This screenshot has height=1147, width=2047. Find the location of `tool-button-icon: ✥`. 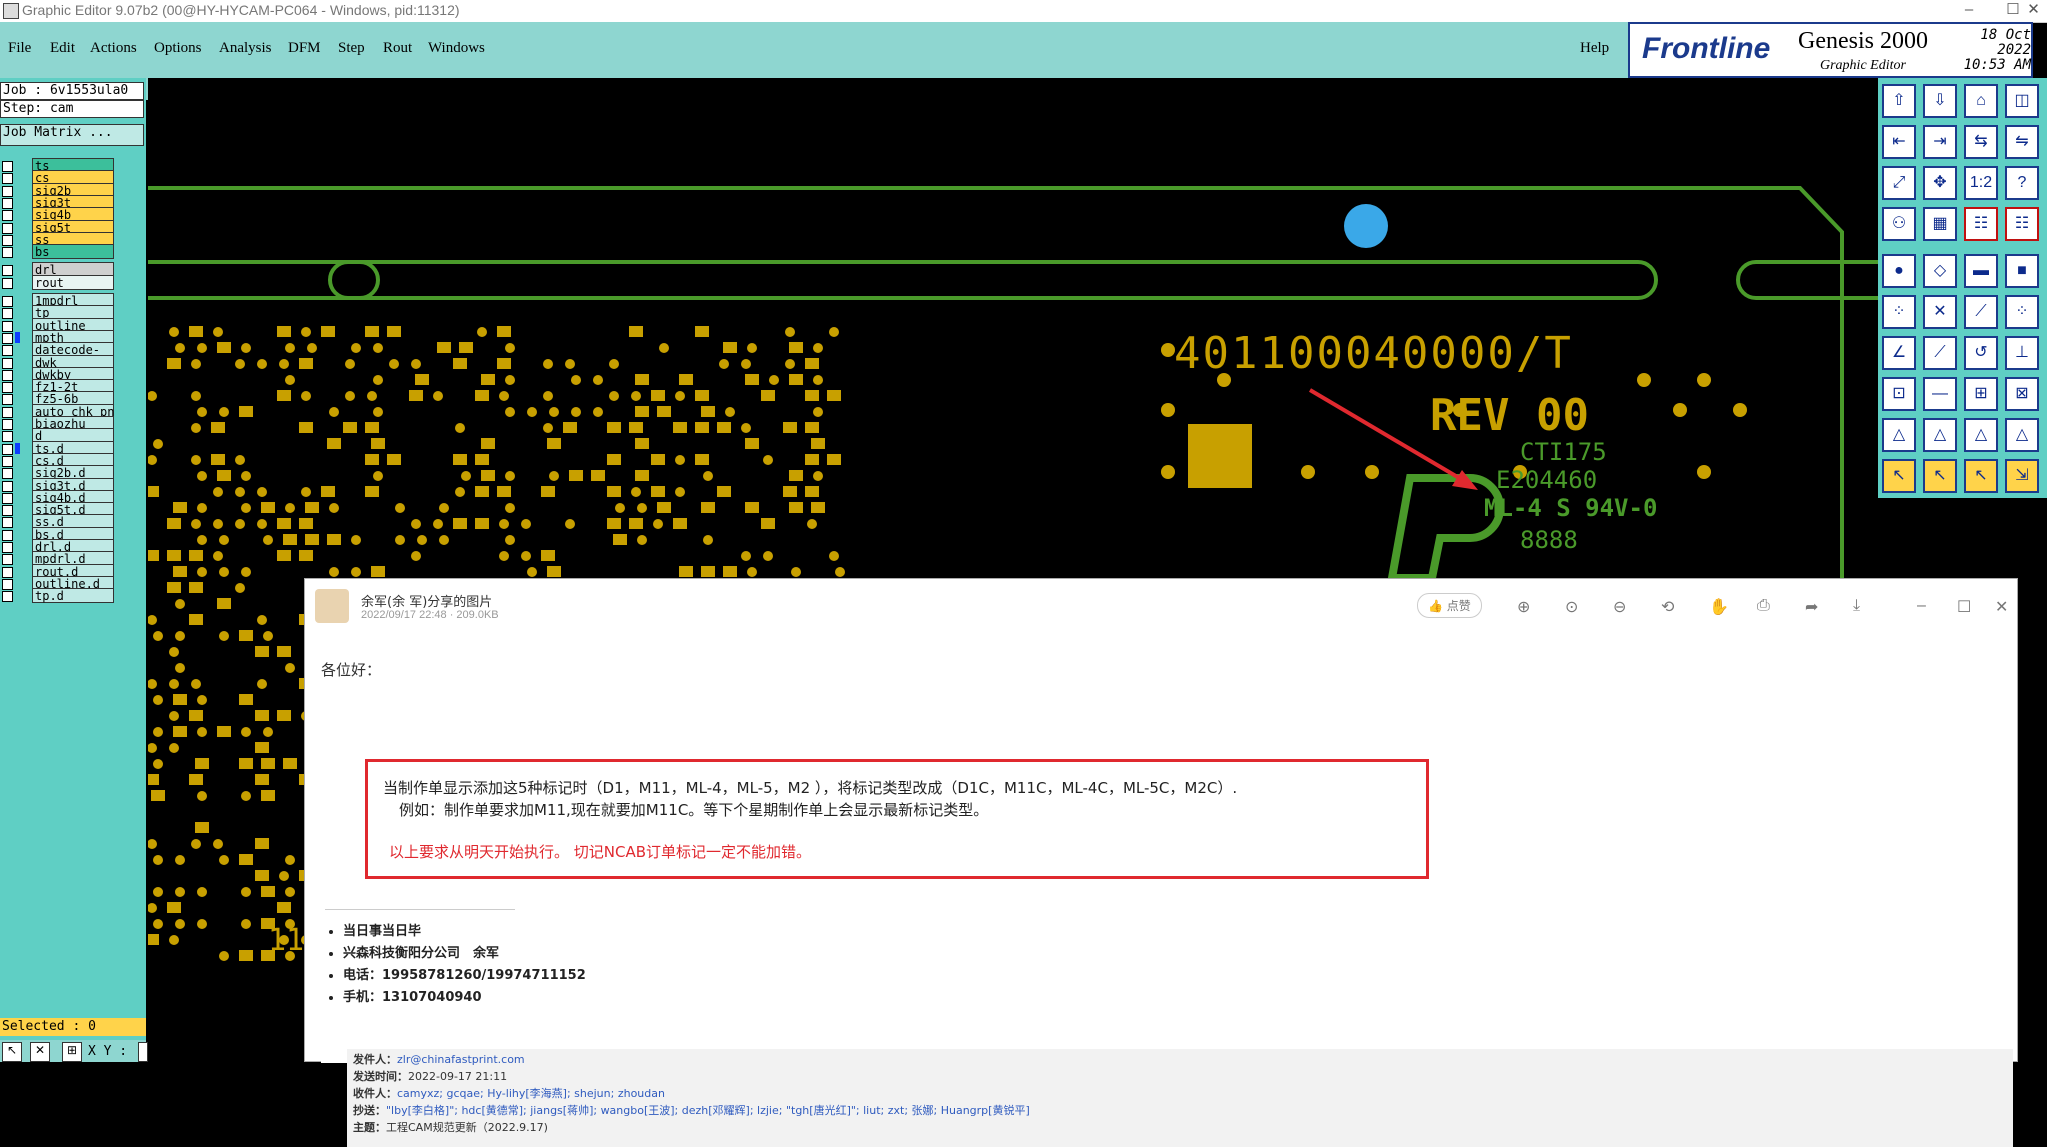

tool-button-icon: ✥ is located at coordinates (1940, 183).